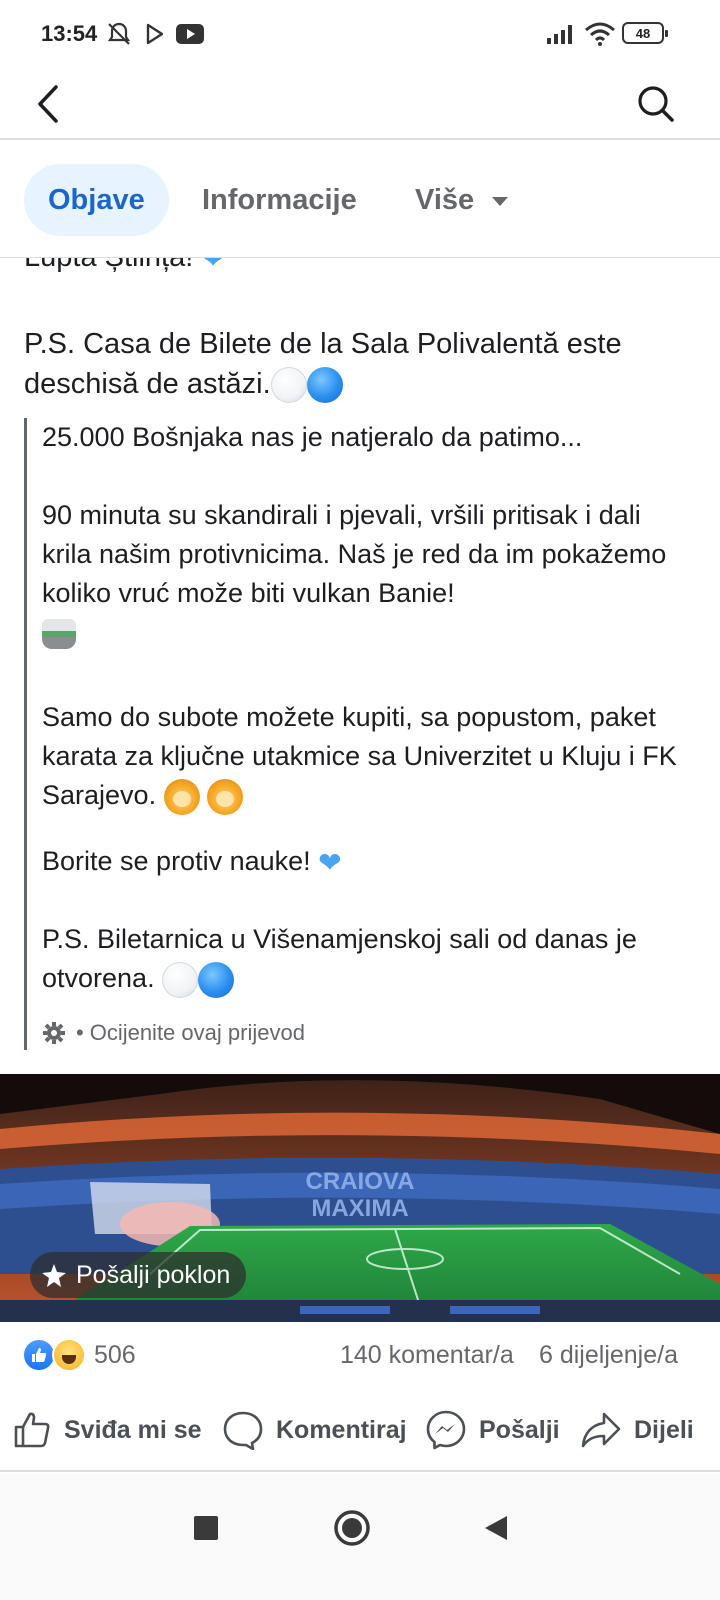 The width and height of the screenshot is (720, 1600). I want to click on send-button-label: Pošalji, so click(519, 1429).